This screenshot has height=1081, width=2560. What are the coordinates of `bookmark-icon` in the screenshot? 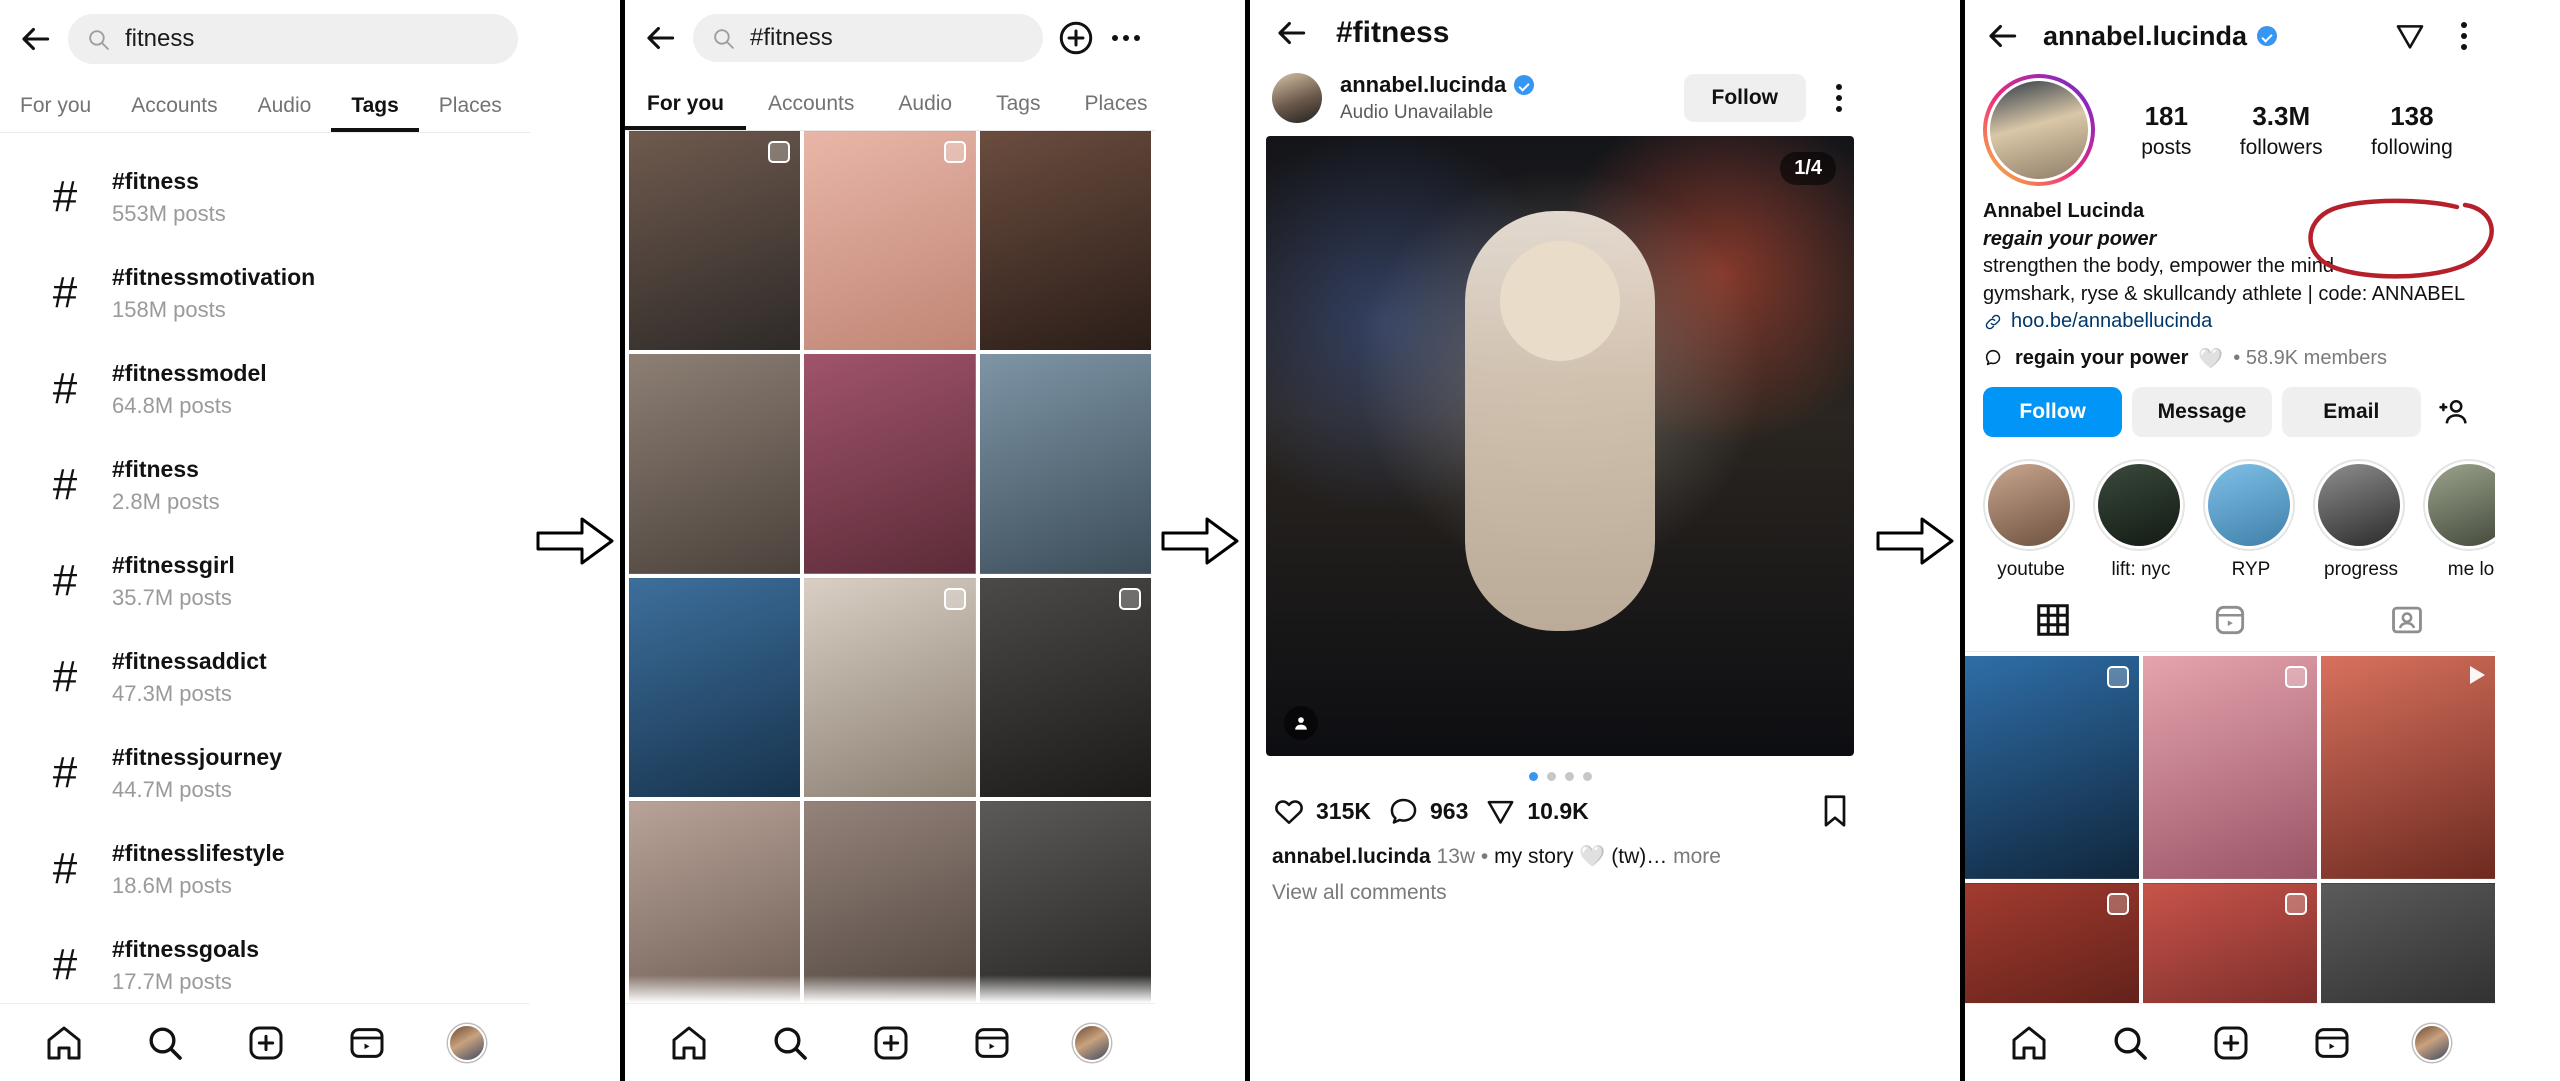 It's located at (1835, 811).